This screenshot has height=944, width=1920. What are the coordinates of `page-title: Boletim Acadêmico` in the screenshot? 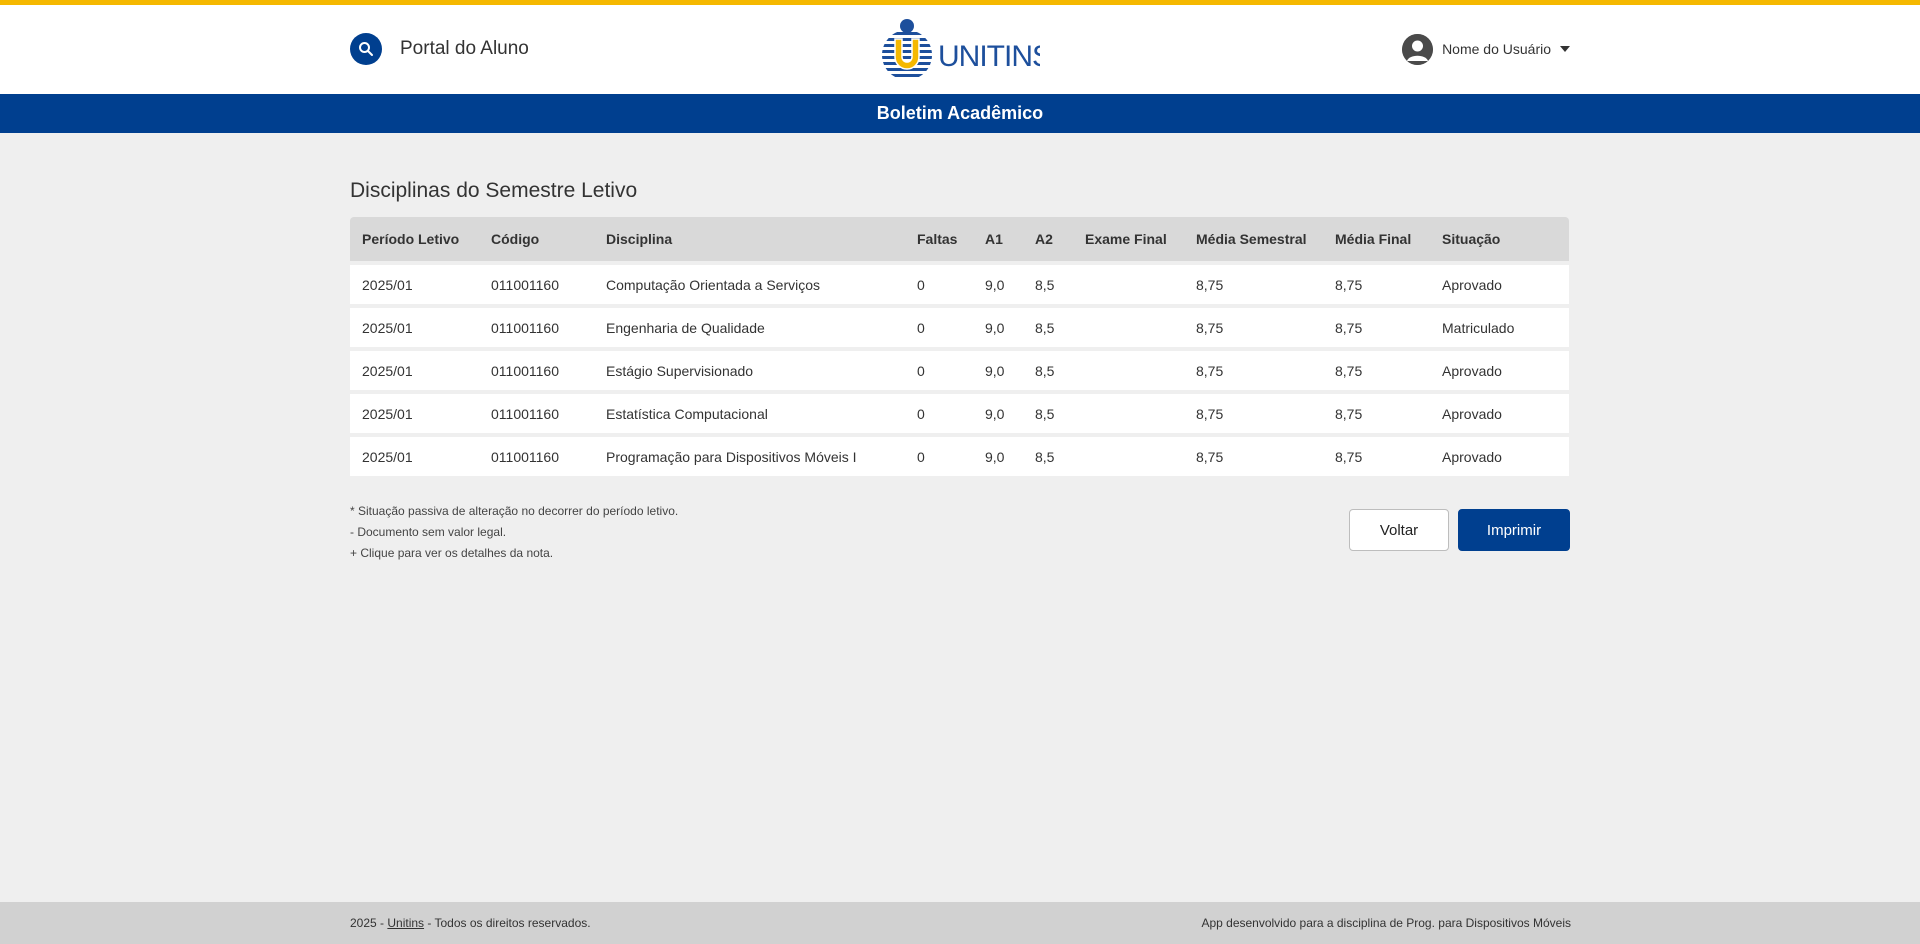 It's located at (960, 113).